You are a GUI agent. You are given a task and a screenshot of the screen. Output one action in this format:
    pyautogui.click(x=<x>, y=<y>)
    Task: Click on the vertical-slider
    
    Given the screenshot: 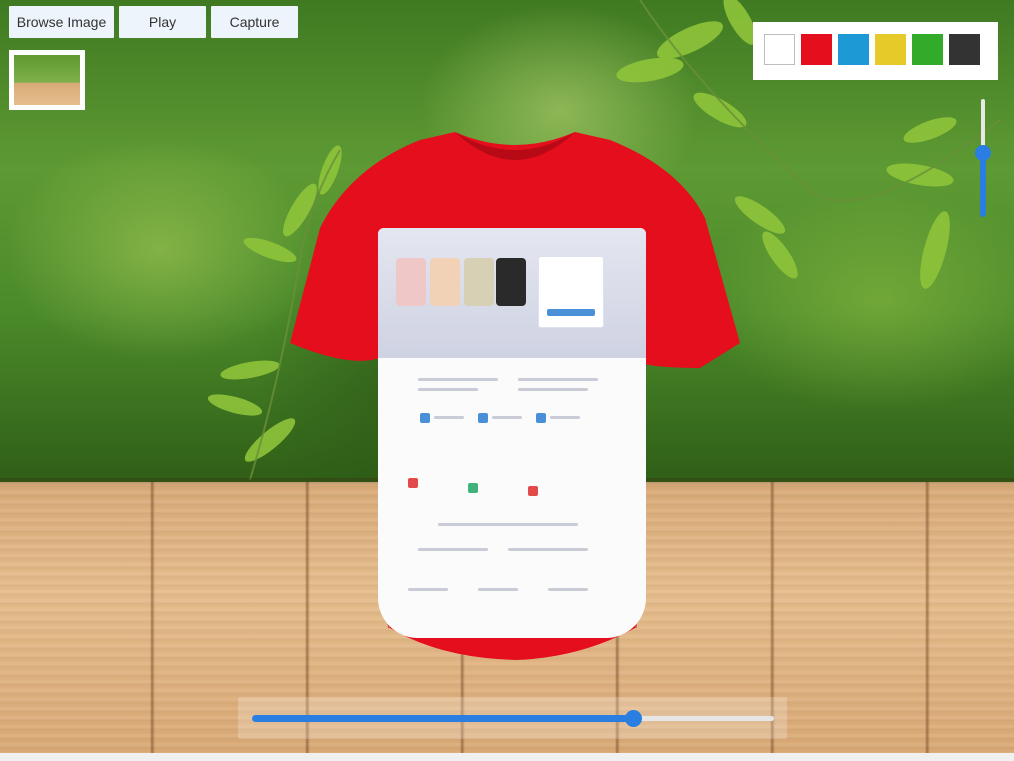 What is the action you would take?
    pyautogui.click(x=983, y=159)
    